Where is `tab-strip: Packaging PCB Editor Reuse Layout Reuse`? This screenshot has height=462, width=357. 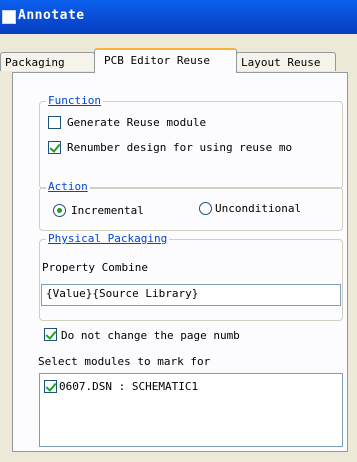 tab-strip: Packaging PCB Editor Reuse Layout Reuse is located at coordinates (178, 61).